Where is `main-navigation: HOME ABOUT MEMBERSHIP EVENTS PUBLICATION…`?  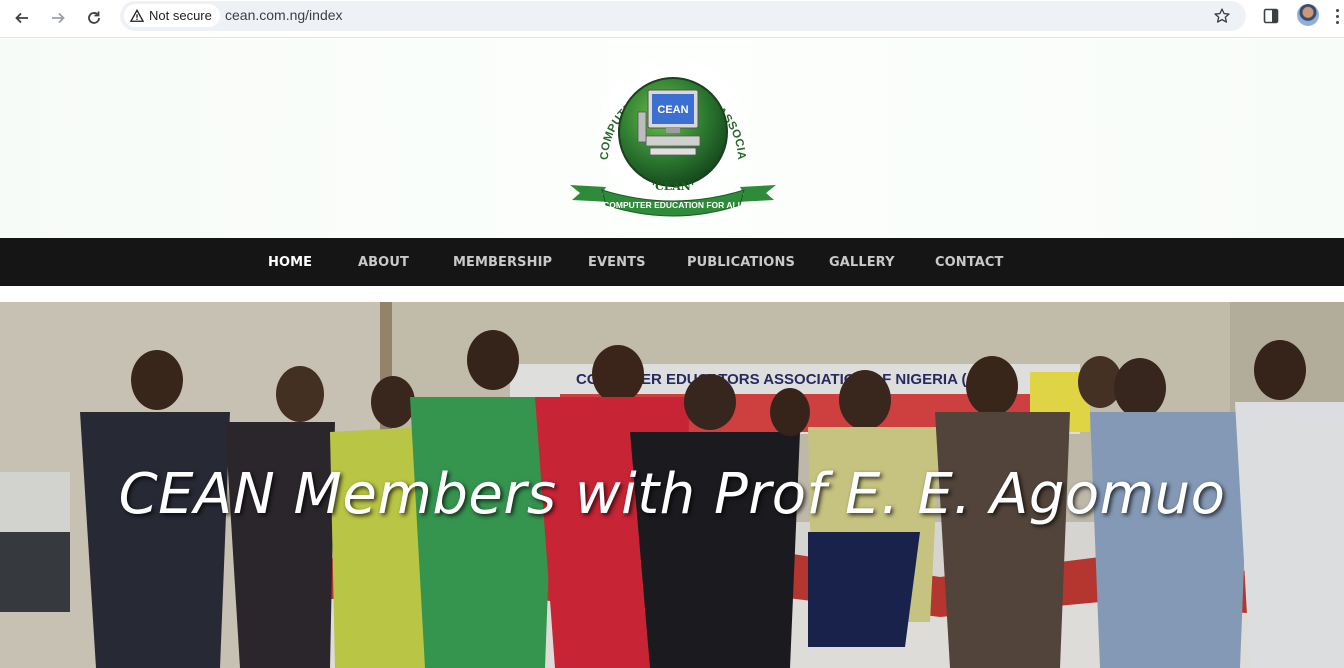 main-navigation: HOME ABOUT MEMBERSHIP EVENTS PUBLICATION… is located at coordinates (672, 262).